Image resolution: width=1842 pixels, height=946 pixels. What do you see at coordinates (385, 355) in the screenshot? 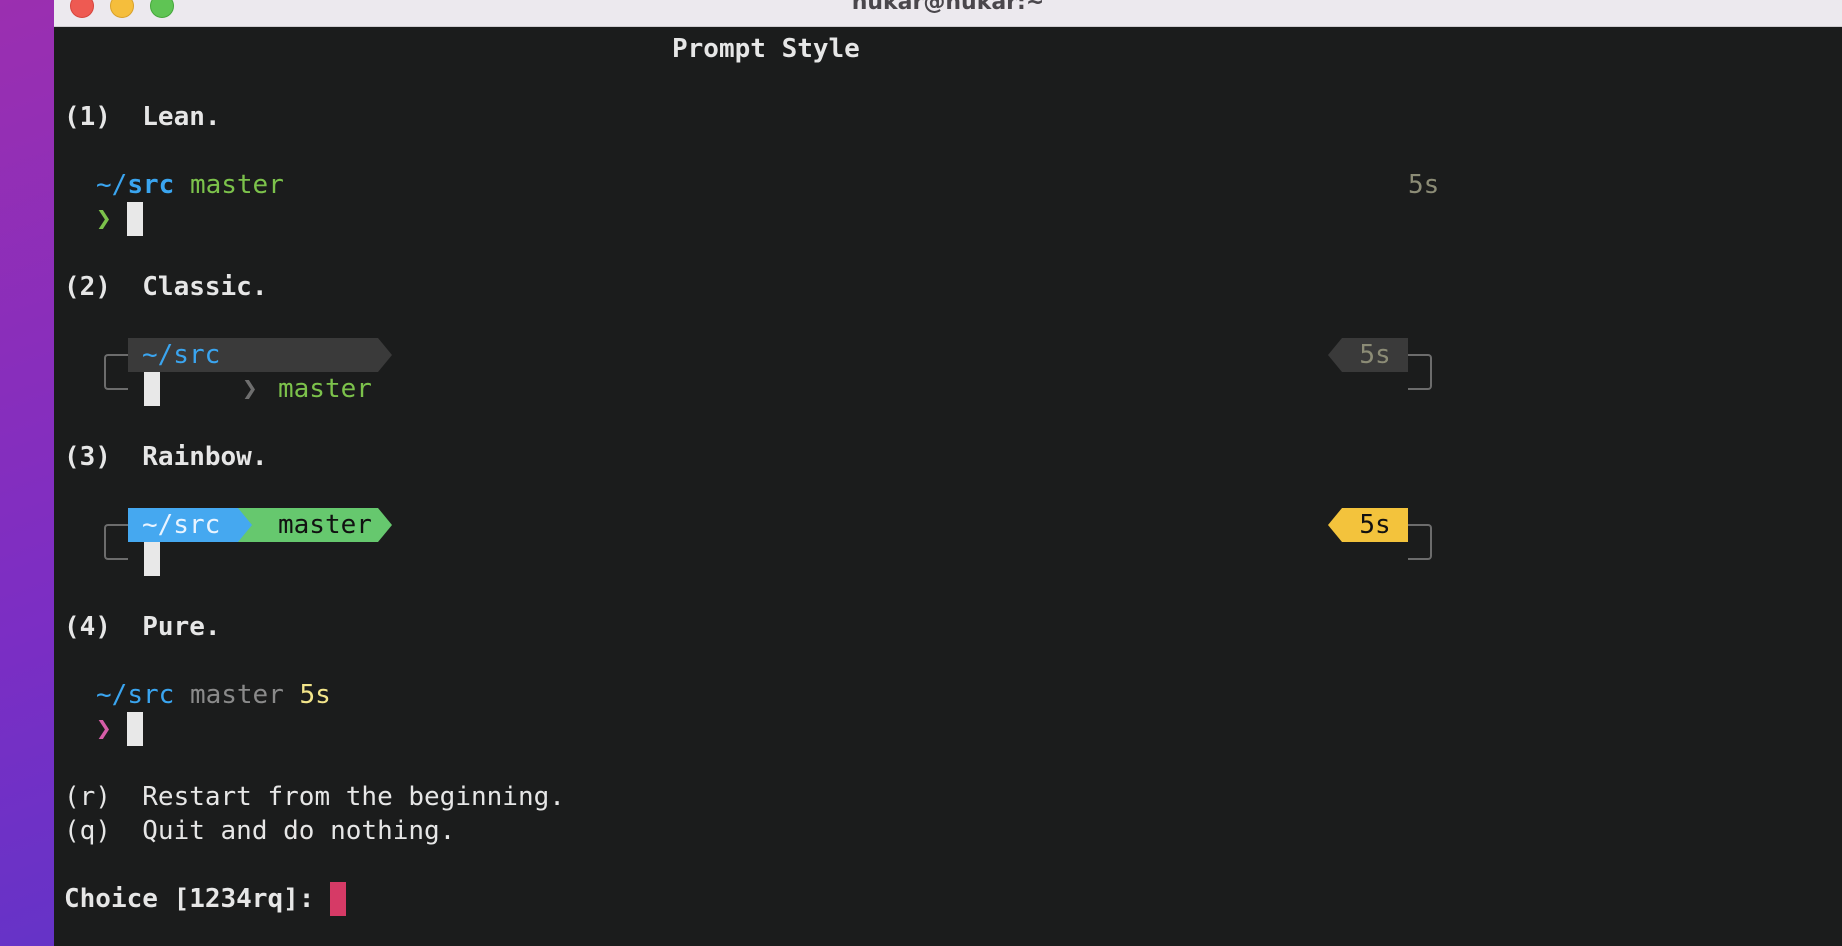
I see `classic-end-arrow-icon` at bounding box center [385, 355].